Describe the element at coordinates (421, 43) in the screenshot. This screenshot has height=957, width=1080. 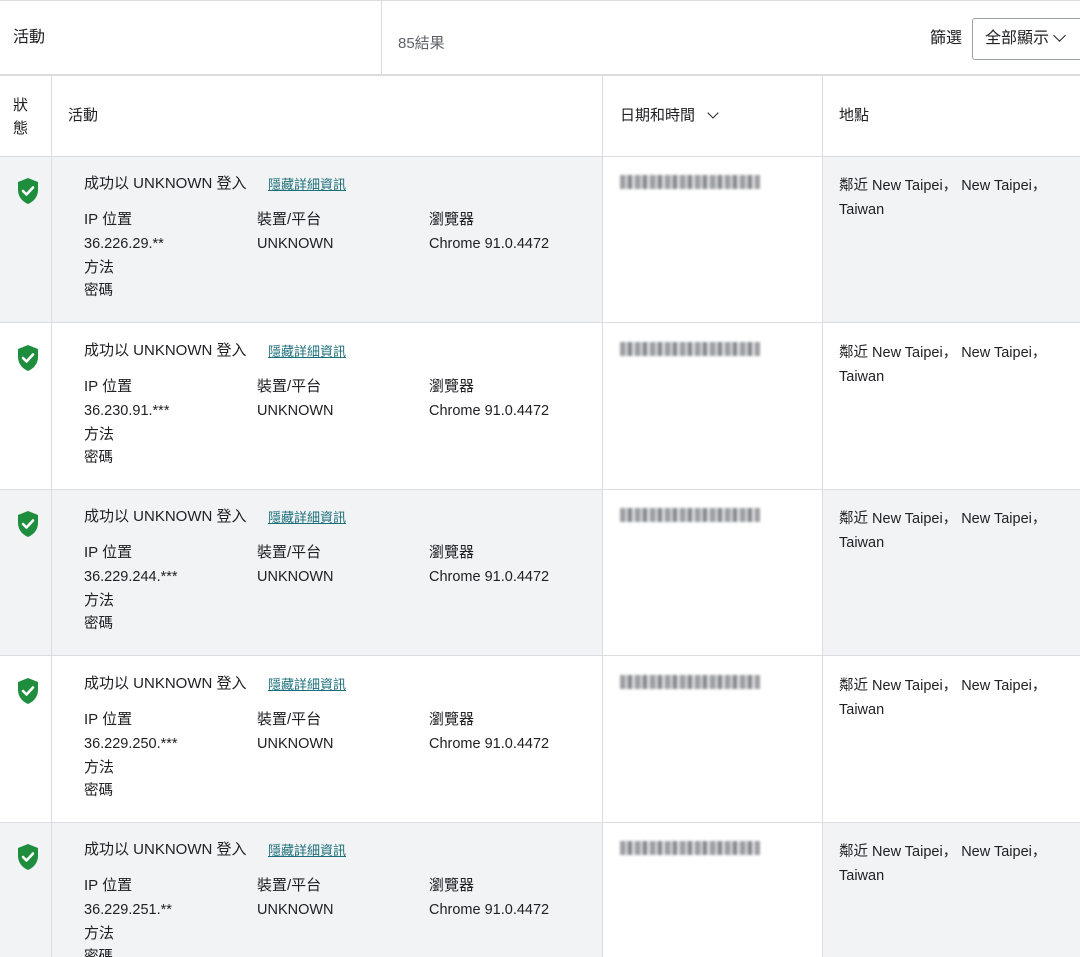
I see `result-count: 85結果` at that location.